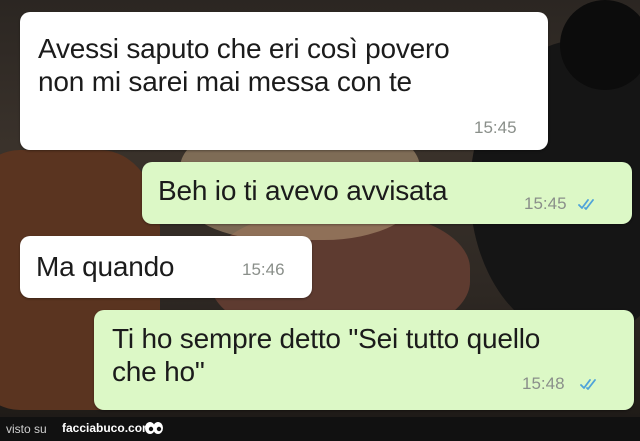 This screenshot has height=441, width=640. Describe the element at coordinates (105, 266) in the screenshot. I see `message-text: Ma quando` at that location.